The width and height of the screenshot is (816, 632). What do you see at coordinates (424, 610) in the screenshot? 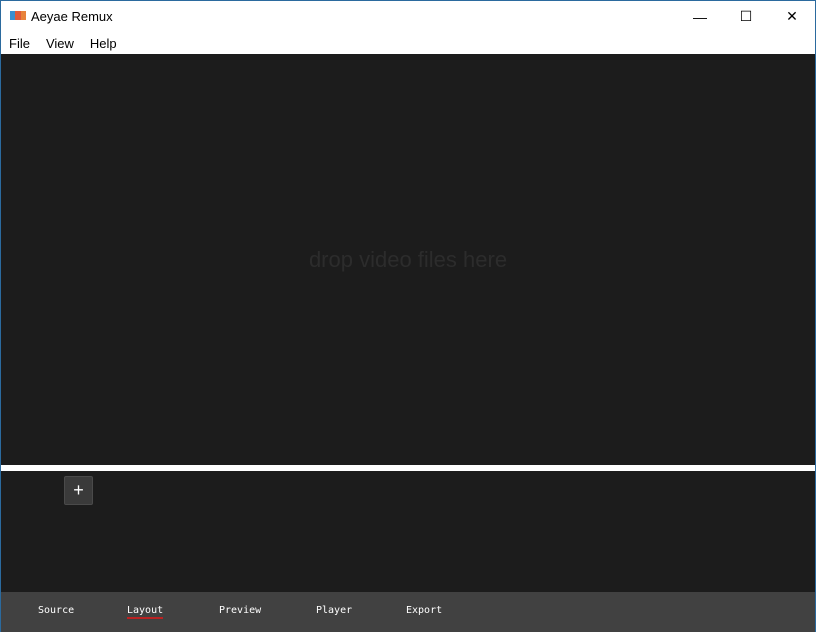
I see `tab-export: Export` at bounding box center [424, 610].